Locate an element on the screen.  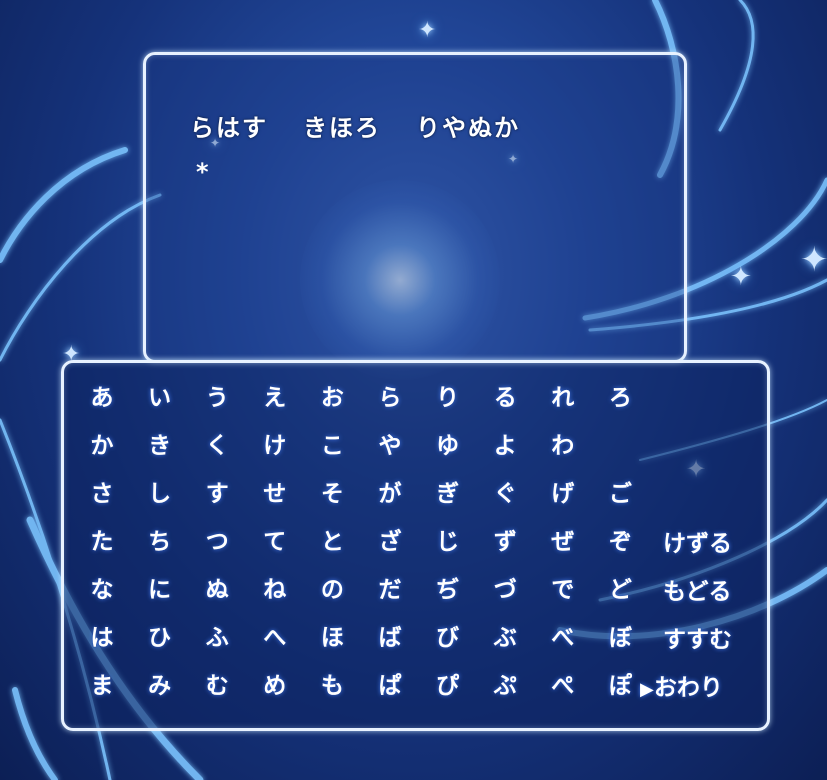
entered-text: らはす きほろ りやぬか is located at coordinates (355, 125).